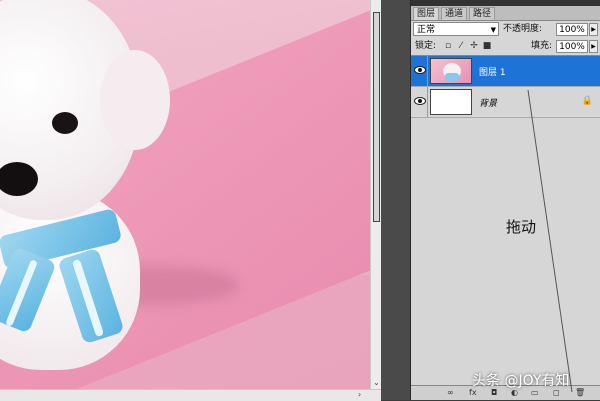  I want to click on drag-annotation-label: 拖动, so click(521, 227).